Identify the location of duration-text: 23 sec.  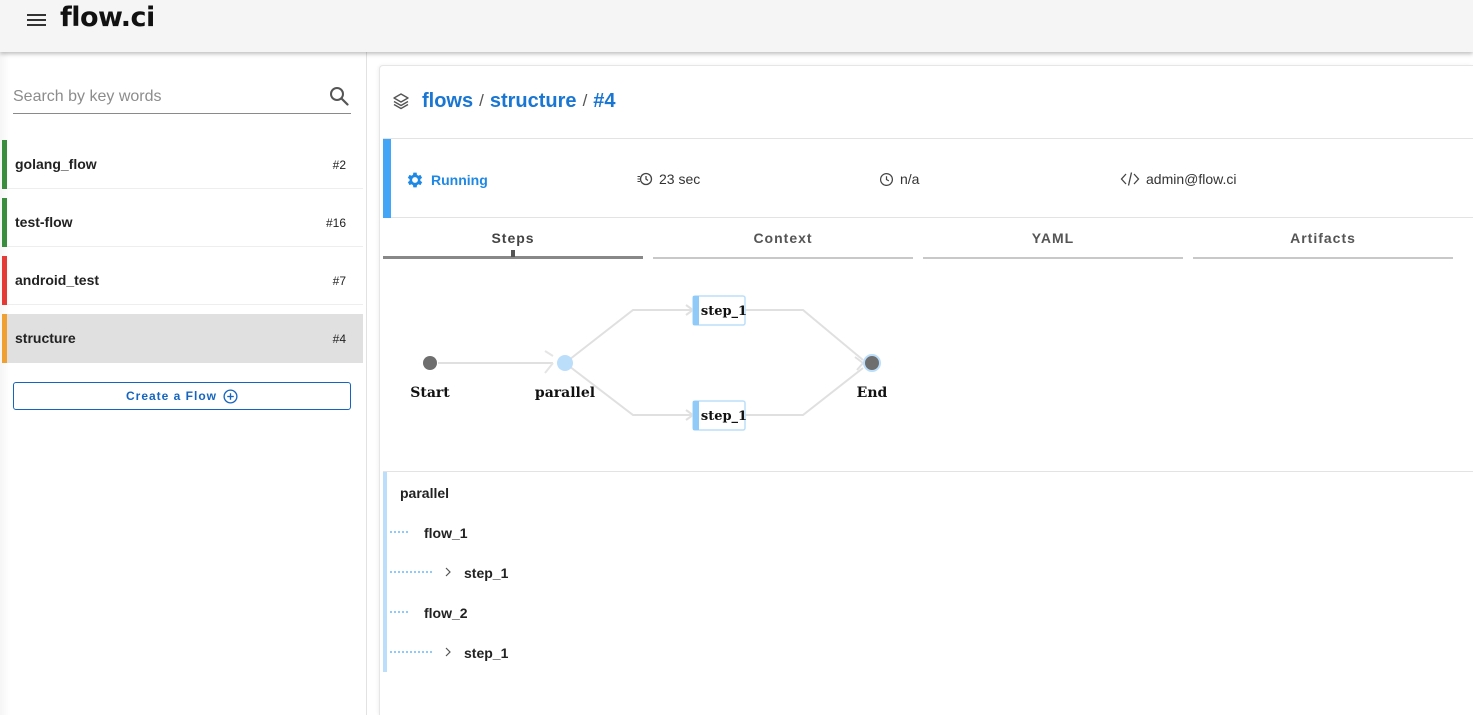
(680, 179).